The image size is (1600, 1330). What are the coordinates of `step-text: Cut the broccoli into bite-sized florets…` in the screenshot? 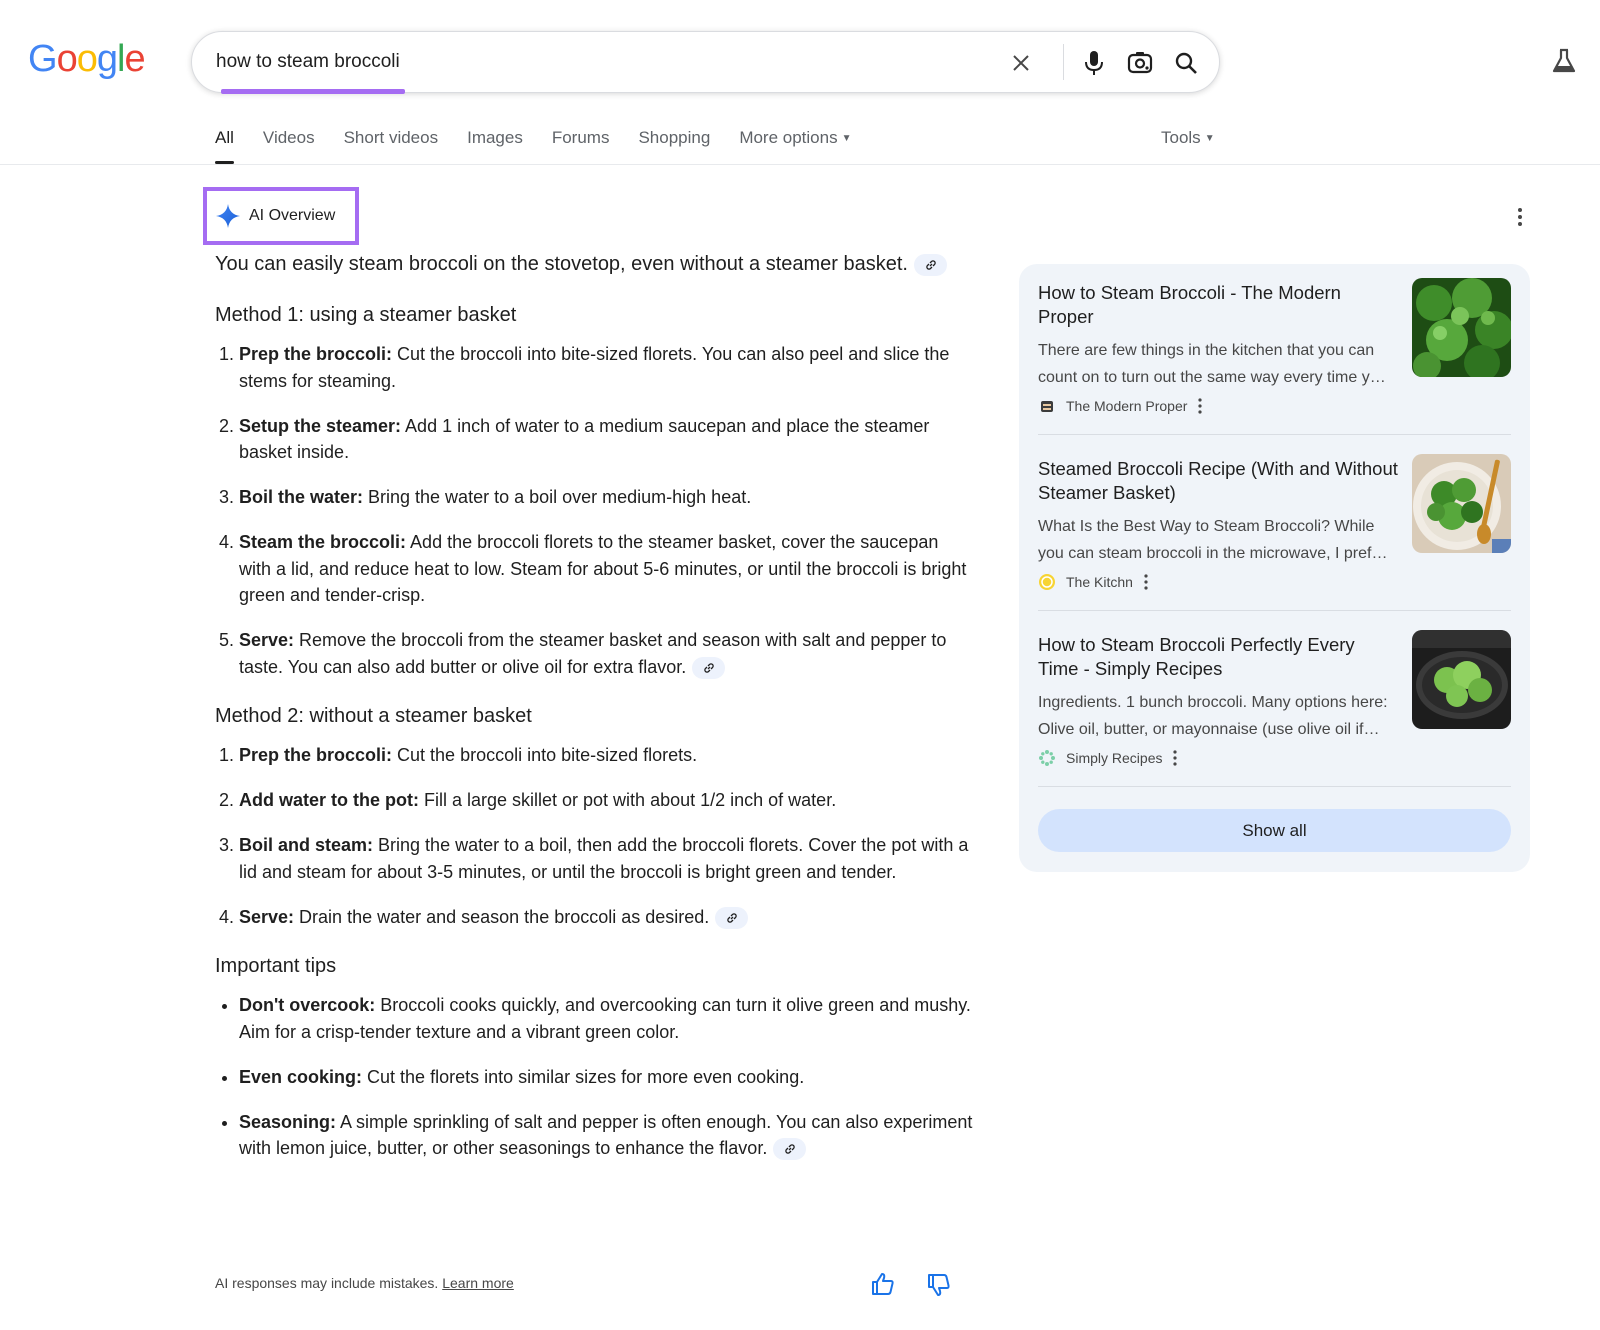 It's located at (545, 755).